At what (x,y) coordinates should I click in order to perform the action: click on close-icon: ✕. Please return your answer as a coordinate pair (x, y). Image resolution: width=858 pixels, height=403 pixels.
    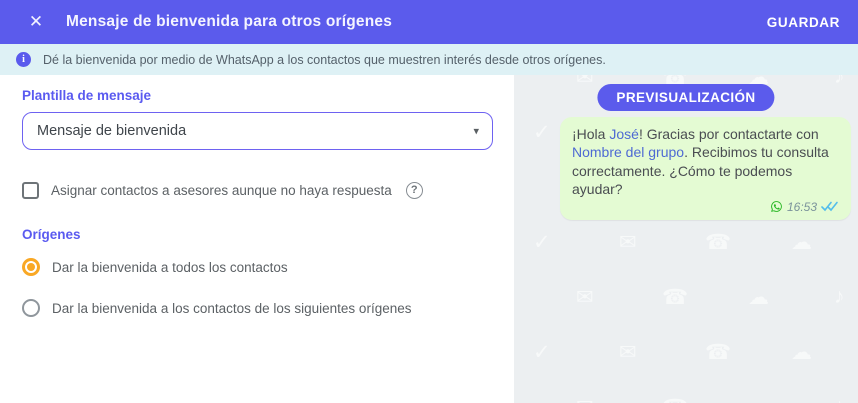
    Looking at the image, I should click on (36, 22).